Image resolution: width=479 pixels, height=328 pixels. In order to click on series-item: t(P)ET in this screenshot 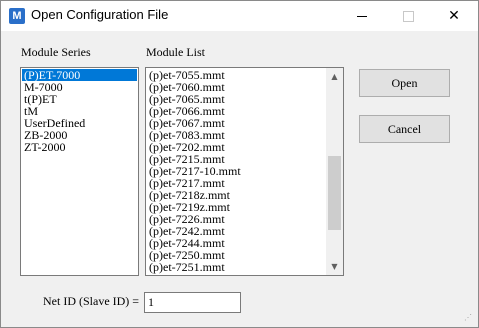, I will do `click(79, 99)`.